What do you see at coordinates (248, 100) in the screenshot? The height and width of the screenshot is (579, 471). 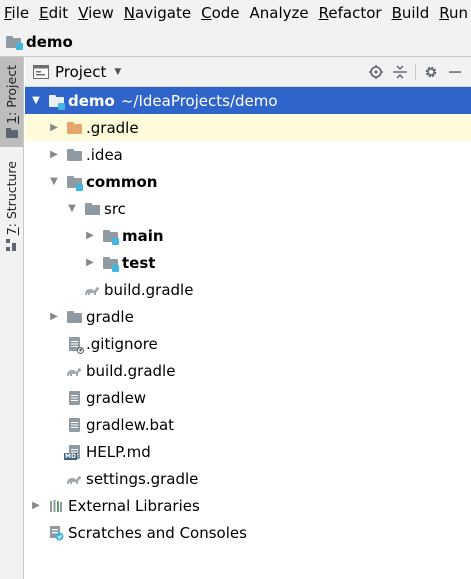 I see `tree-item-demo: ▼ demo ~/IdeaProjects/demo` at bounding box center [248, 100].